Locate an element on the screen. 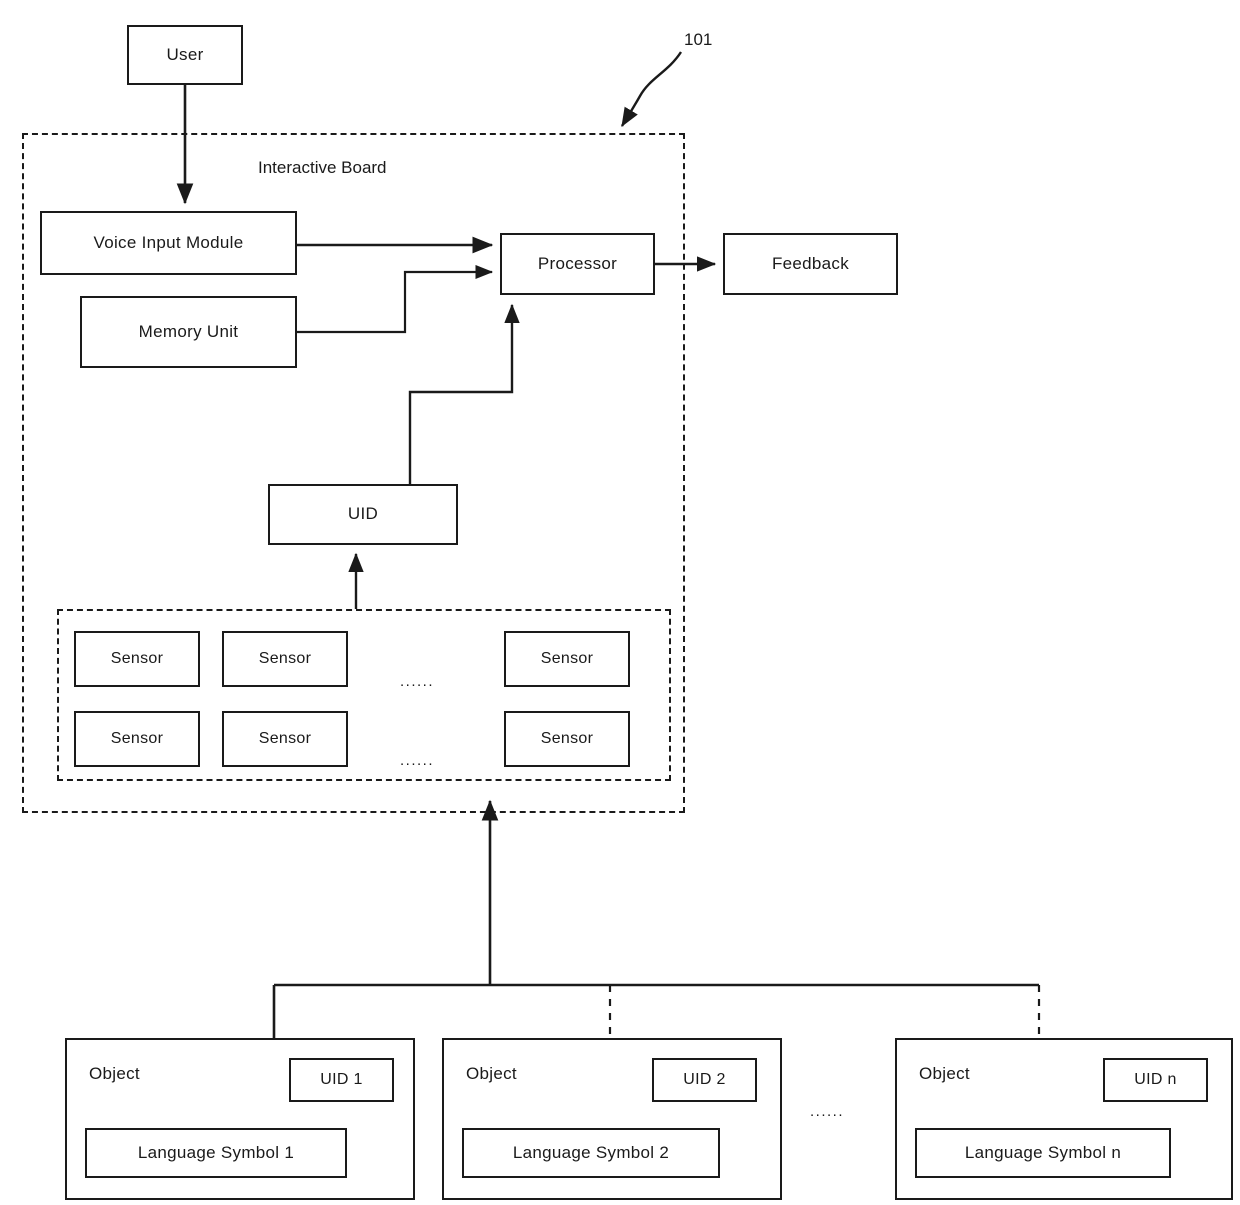 Image resolution: width=1240 pixels, height=1205 pixels. object-uid-label: UID 1 is located at coordinates (341, 1080).